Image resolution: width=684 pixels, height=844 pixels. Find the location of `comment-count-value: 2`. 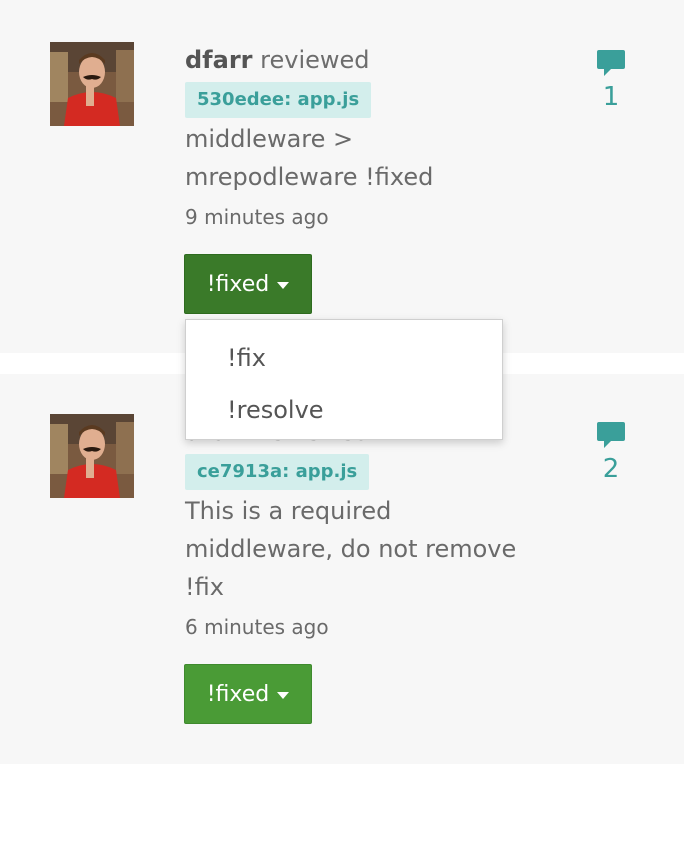

comment-count-value: 2 is located at coordinates (611, 469).